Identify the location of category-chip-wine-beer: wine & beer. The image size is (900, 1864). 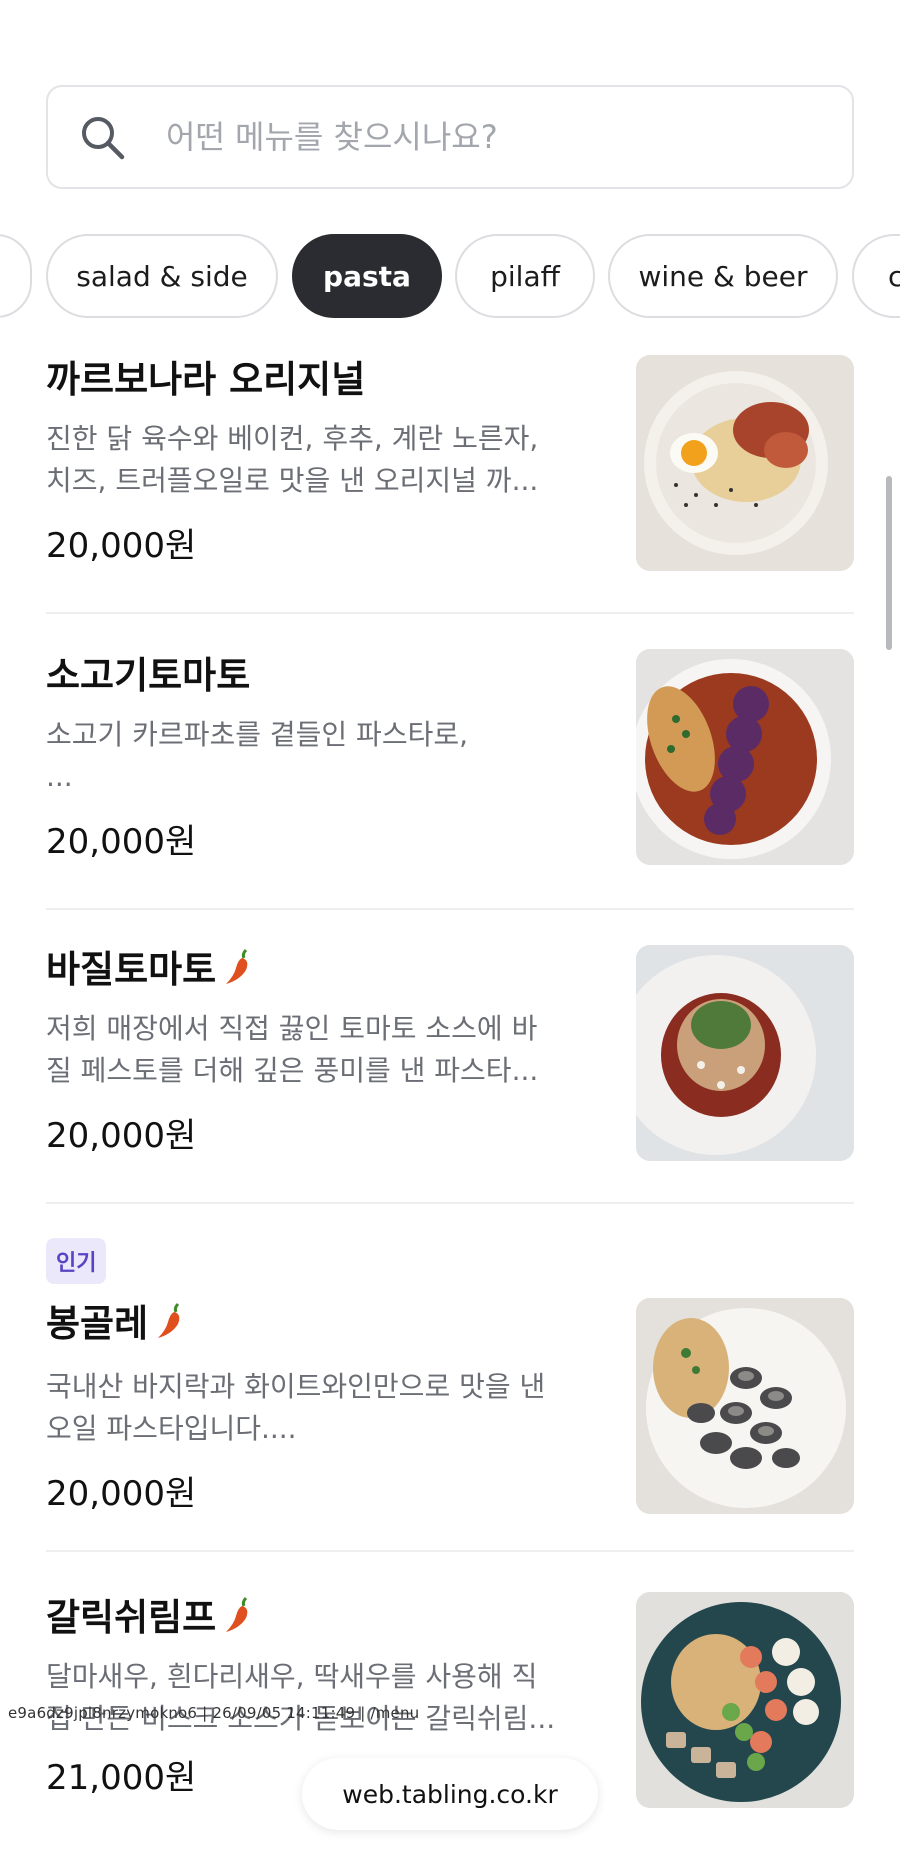
(723, 276).